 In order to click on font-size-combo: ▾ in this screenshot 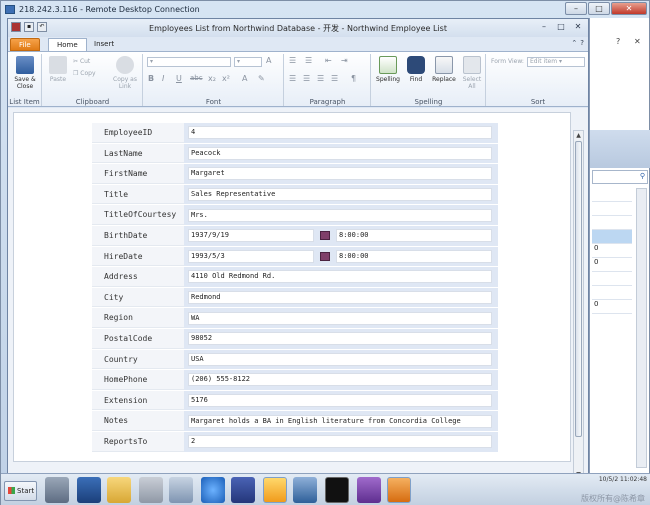, I will do `click(248, 62)`.